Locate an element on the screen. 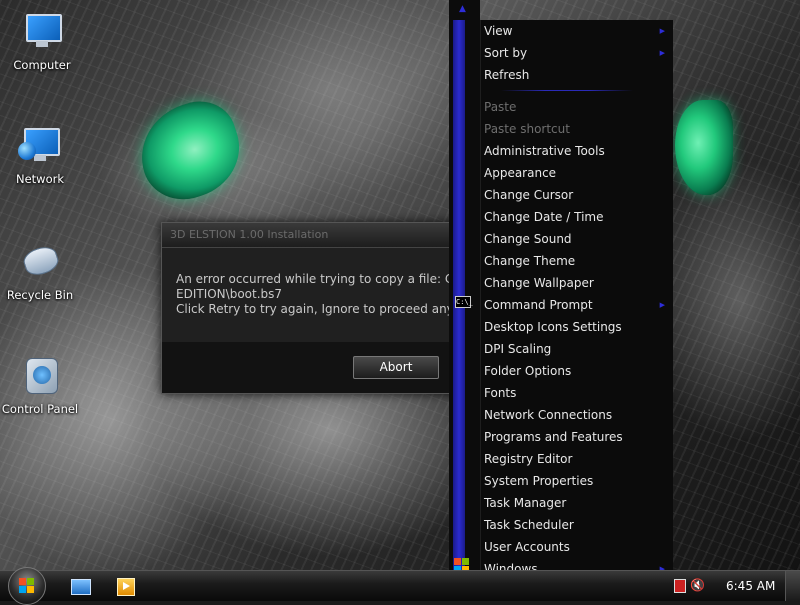 This screenshot has width=800, height=605. menu-item-appearance: Appearance is located at coordinates (577, 173).